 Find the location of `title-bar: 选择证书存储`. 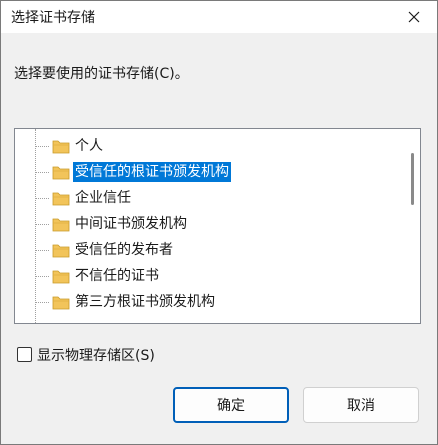

title-bar: 选择证书存储 is located at coordinates (219, 17).